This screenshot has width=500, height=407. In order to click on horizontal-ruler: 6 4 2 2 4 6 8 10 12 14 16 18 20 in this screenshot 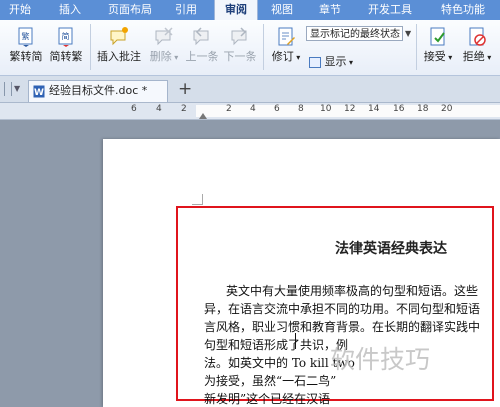, I will do `click(250, 111)`.